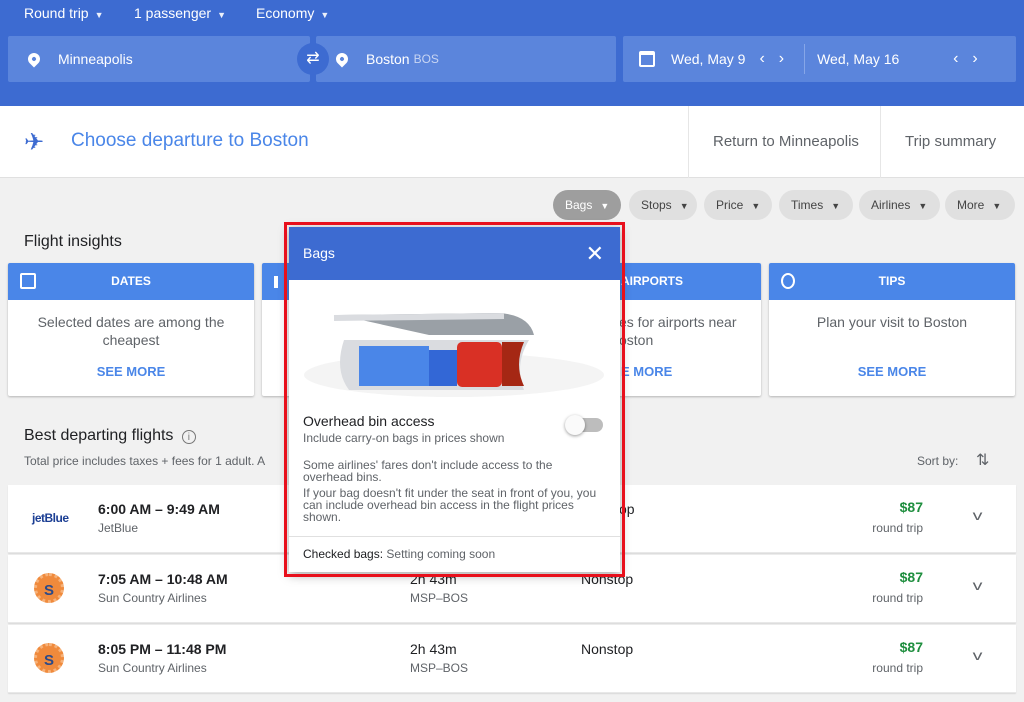  Describe the element at coordinates (636, 340) in the screenshot. I see `card-text: oston` at that location.